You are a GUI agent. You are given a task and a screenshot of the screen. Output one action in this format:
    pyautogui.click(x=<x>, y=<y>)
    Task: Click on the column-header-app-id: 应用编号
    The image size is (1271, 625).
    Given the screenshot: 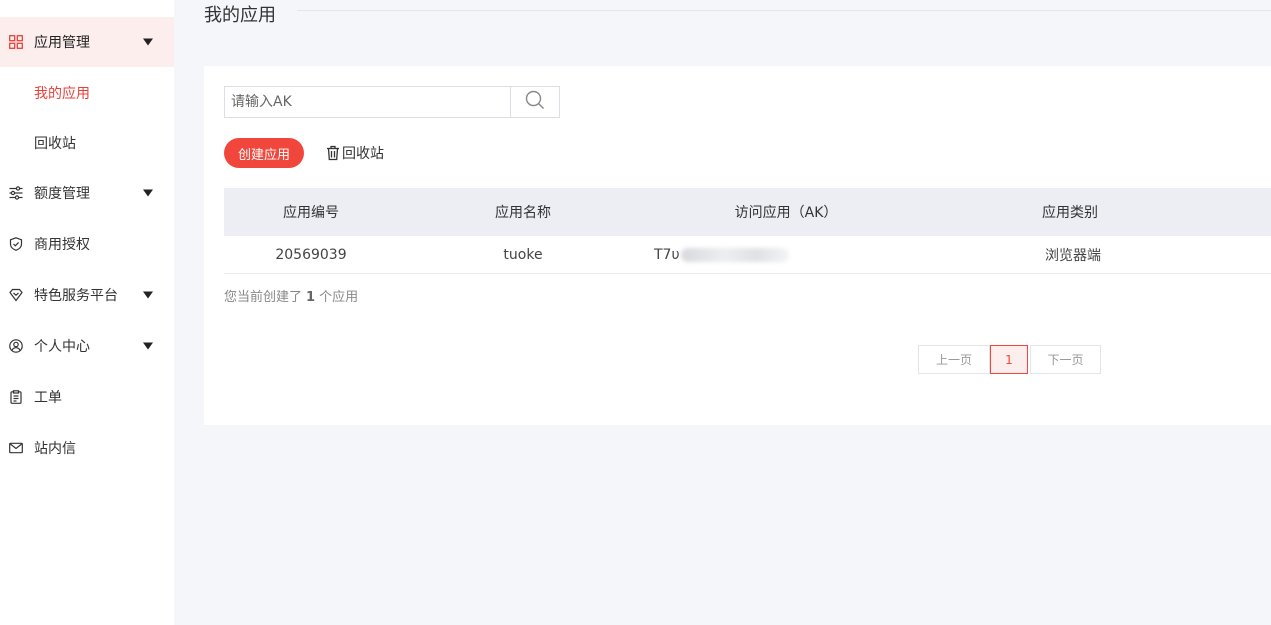 What is the action you would take?
    pyautogui.click(x=311, y=213)
    